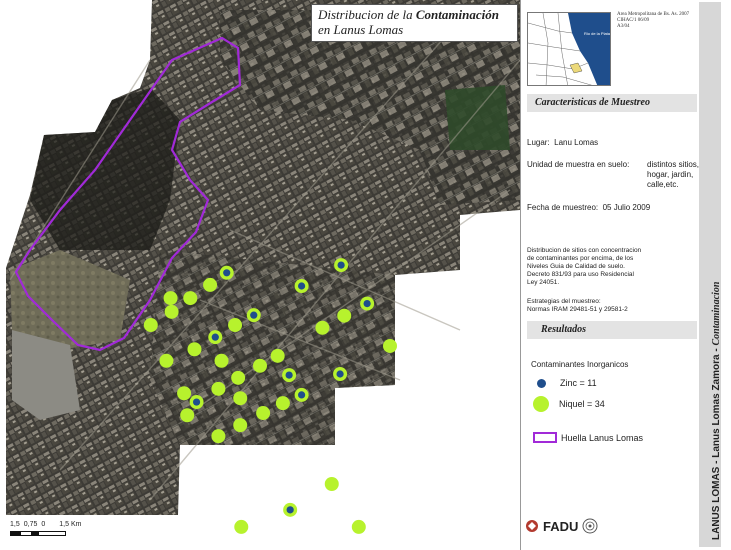  Describe the element at coordinates (716, 442) in the screenshot. I see `vertical-title-plain: LANUS LOMAS - Lanus Lomas Zamora -` at that location.